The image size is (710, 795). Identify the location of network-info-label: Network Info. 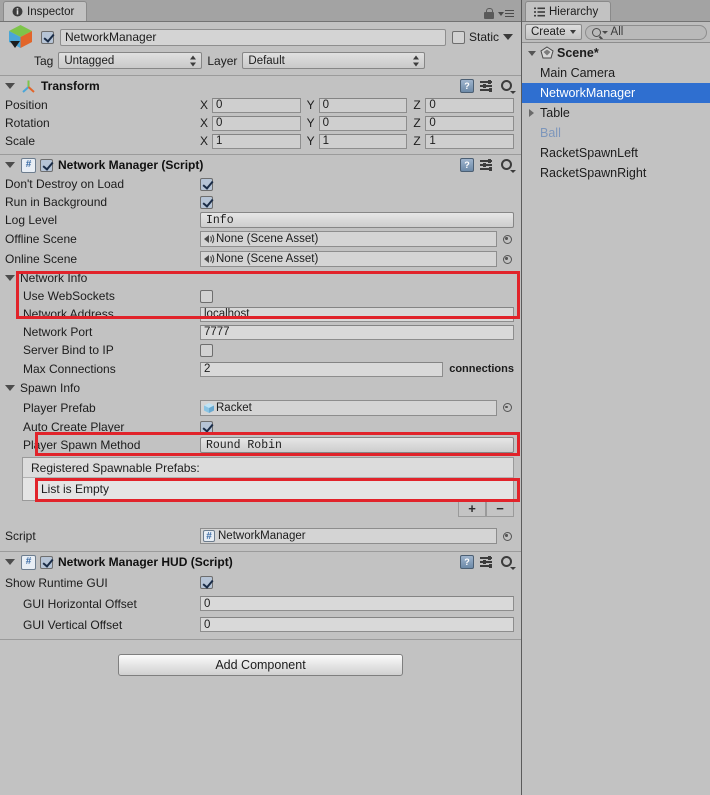
(54, 278).